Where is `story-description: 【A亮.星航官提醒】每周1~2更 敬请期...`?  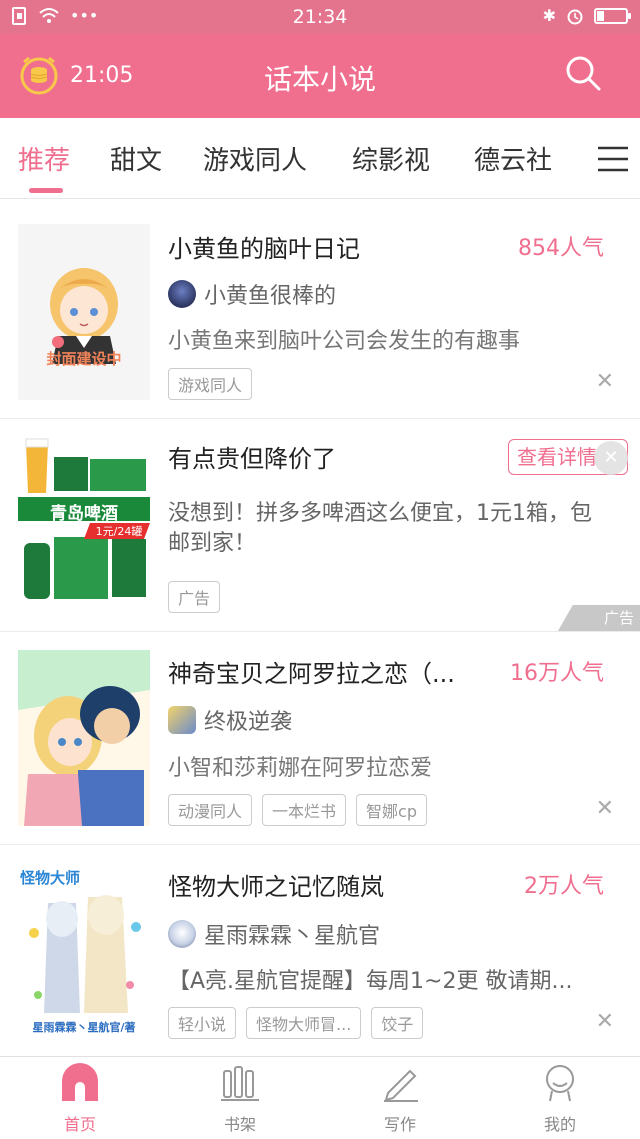
story-description: 【A亮.星航官提醒】每周1~2更 敬请期... is located at coordinates (370, 981).